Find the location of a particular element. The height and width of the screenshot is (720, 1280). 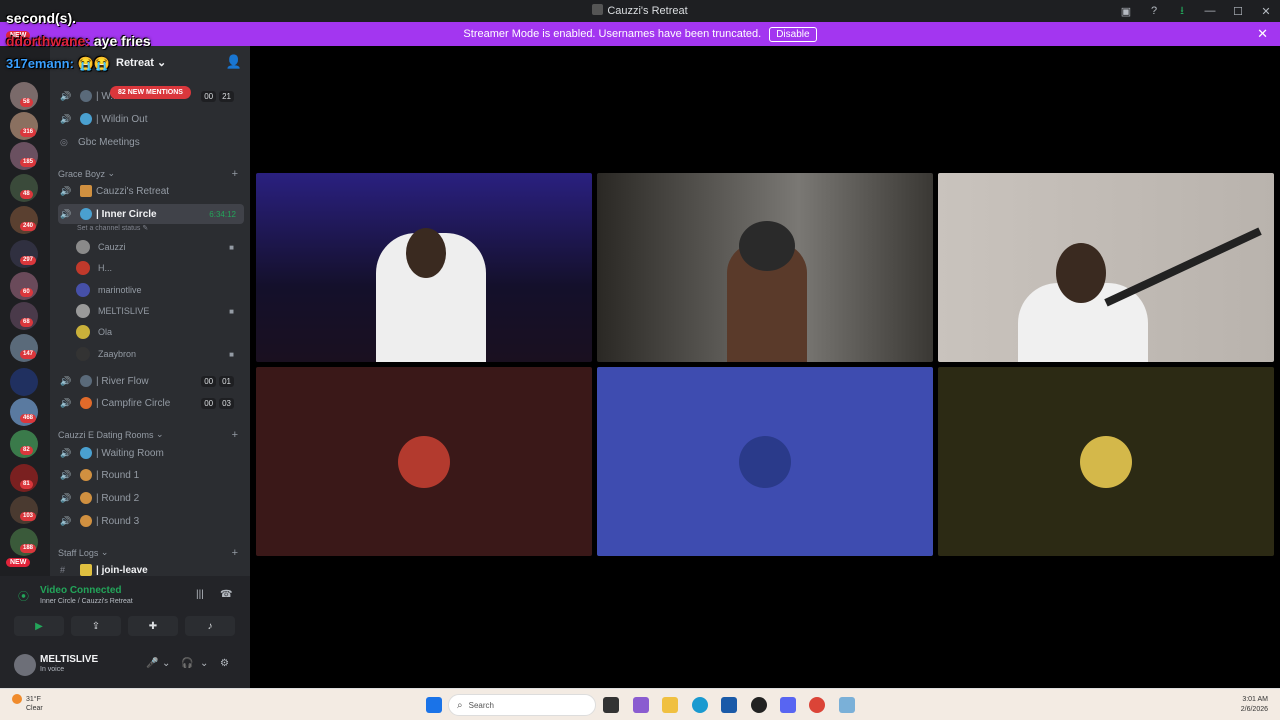

voice-channel: 🔊 | Campfire Circle 00 03 is located at coordinates (151, 403).